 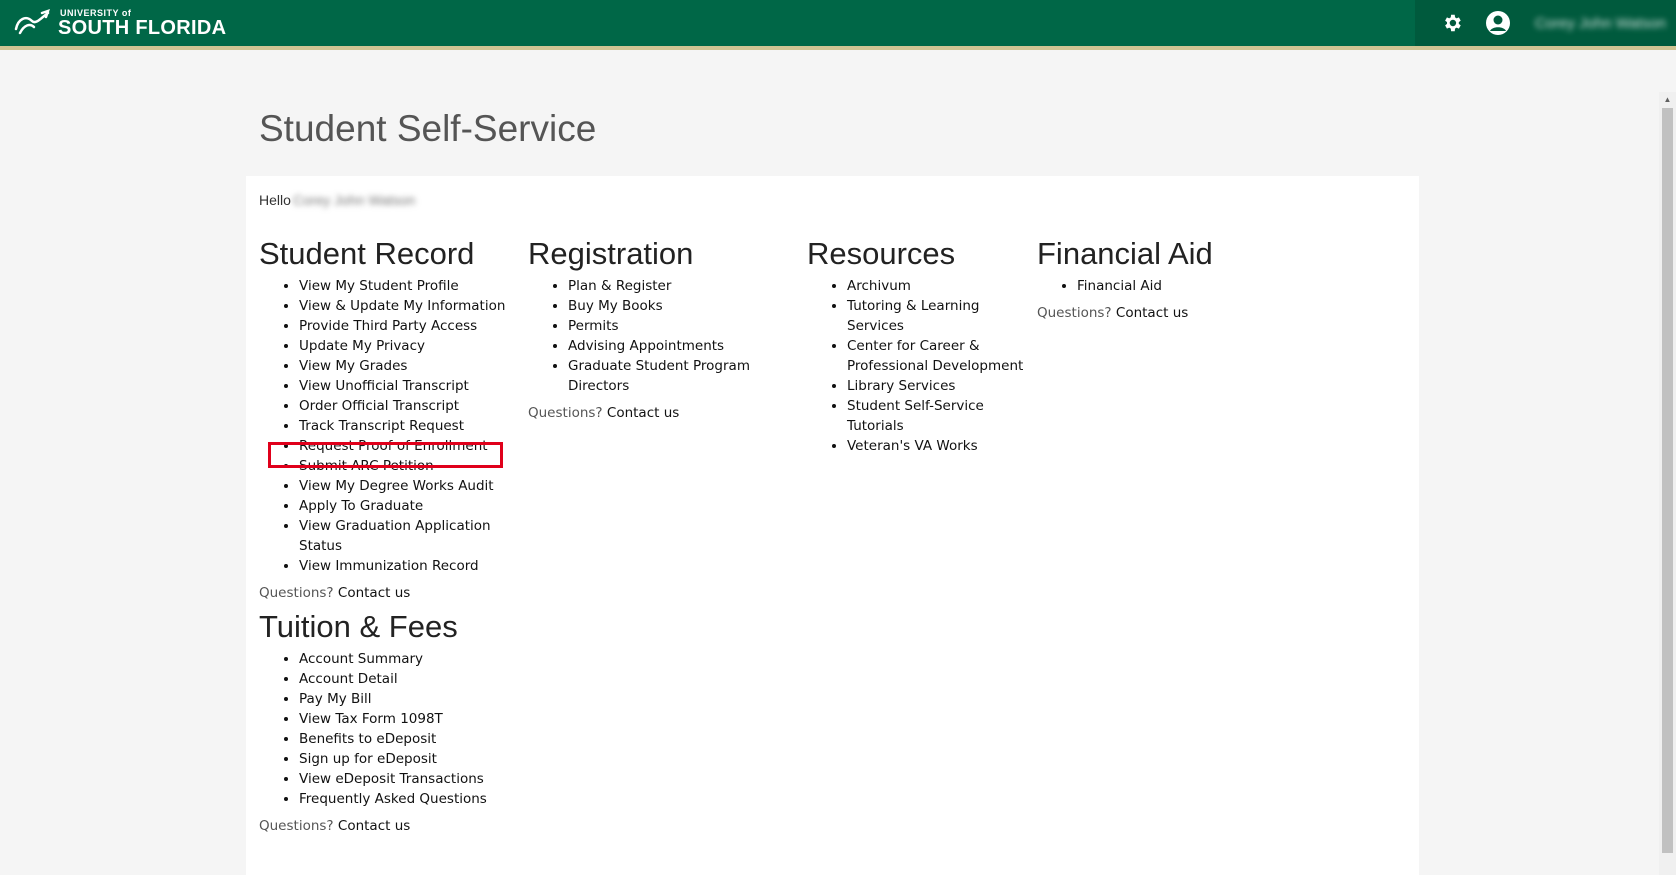 What do you see at coordinates (361, 506) in the screenshot?
I see `link-apply-to-graduate: Apply To Graduate` at bounding box center [361, 506].